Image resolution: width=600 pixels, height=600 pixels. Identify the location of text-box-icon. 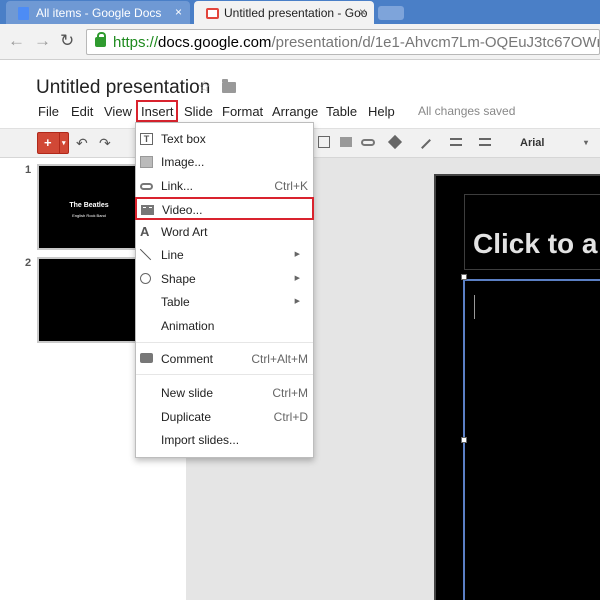
(324, 142).